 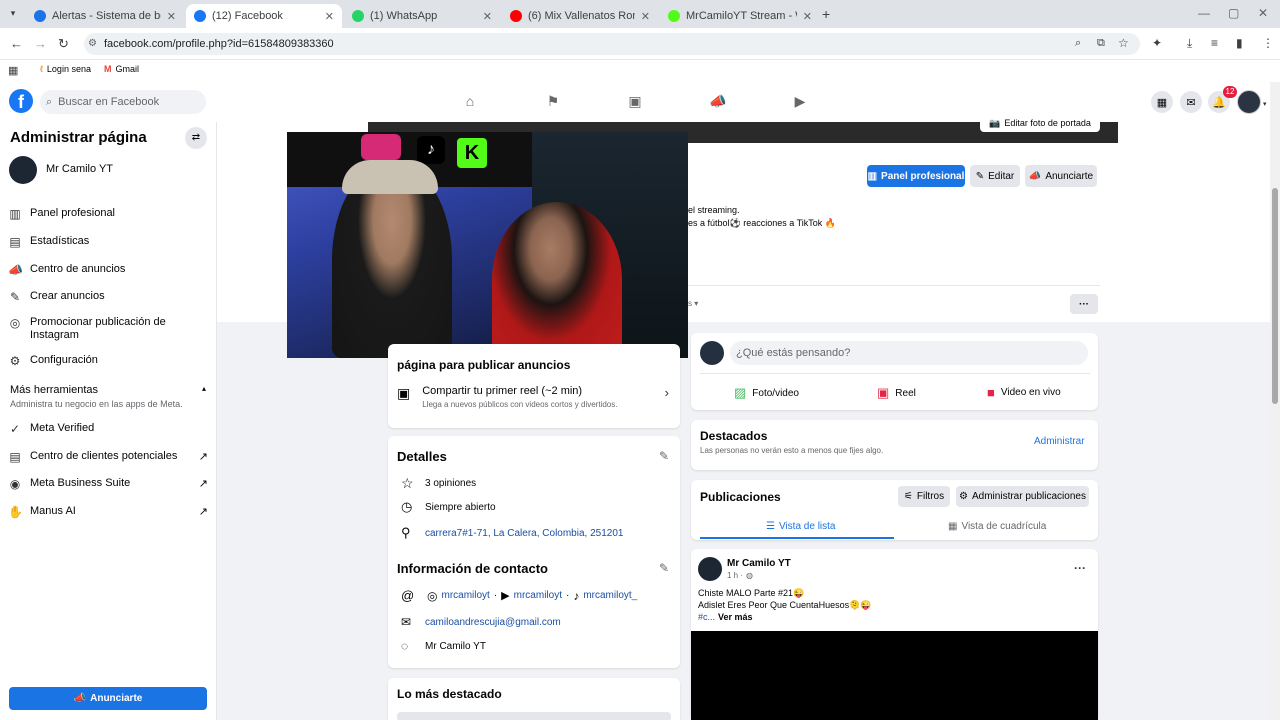 I want to click on email-row: ✉ camiloandrescujia@gmail.com, so click(x=481, y=622).